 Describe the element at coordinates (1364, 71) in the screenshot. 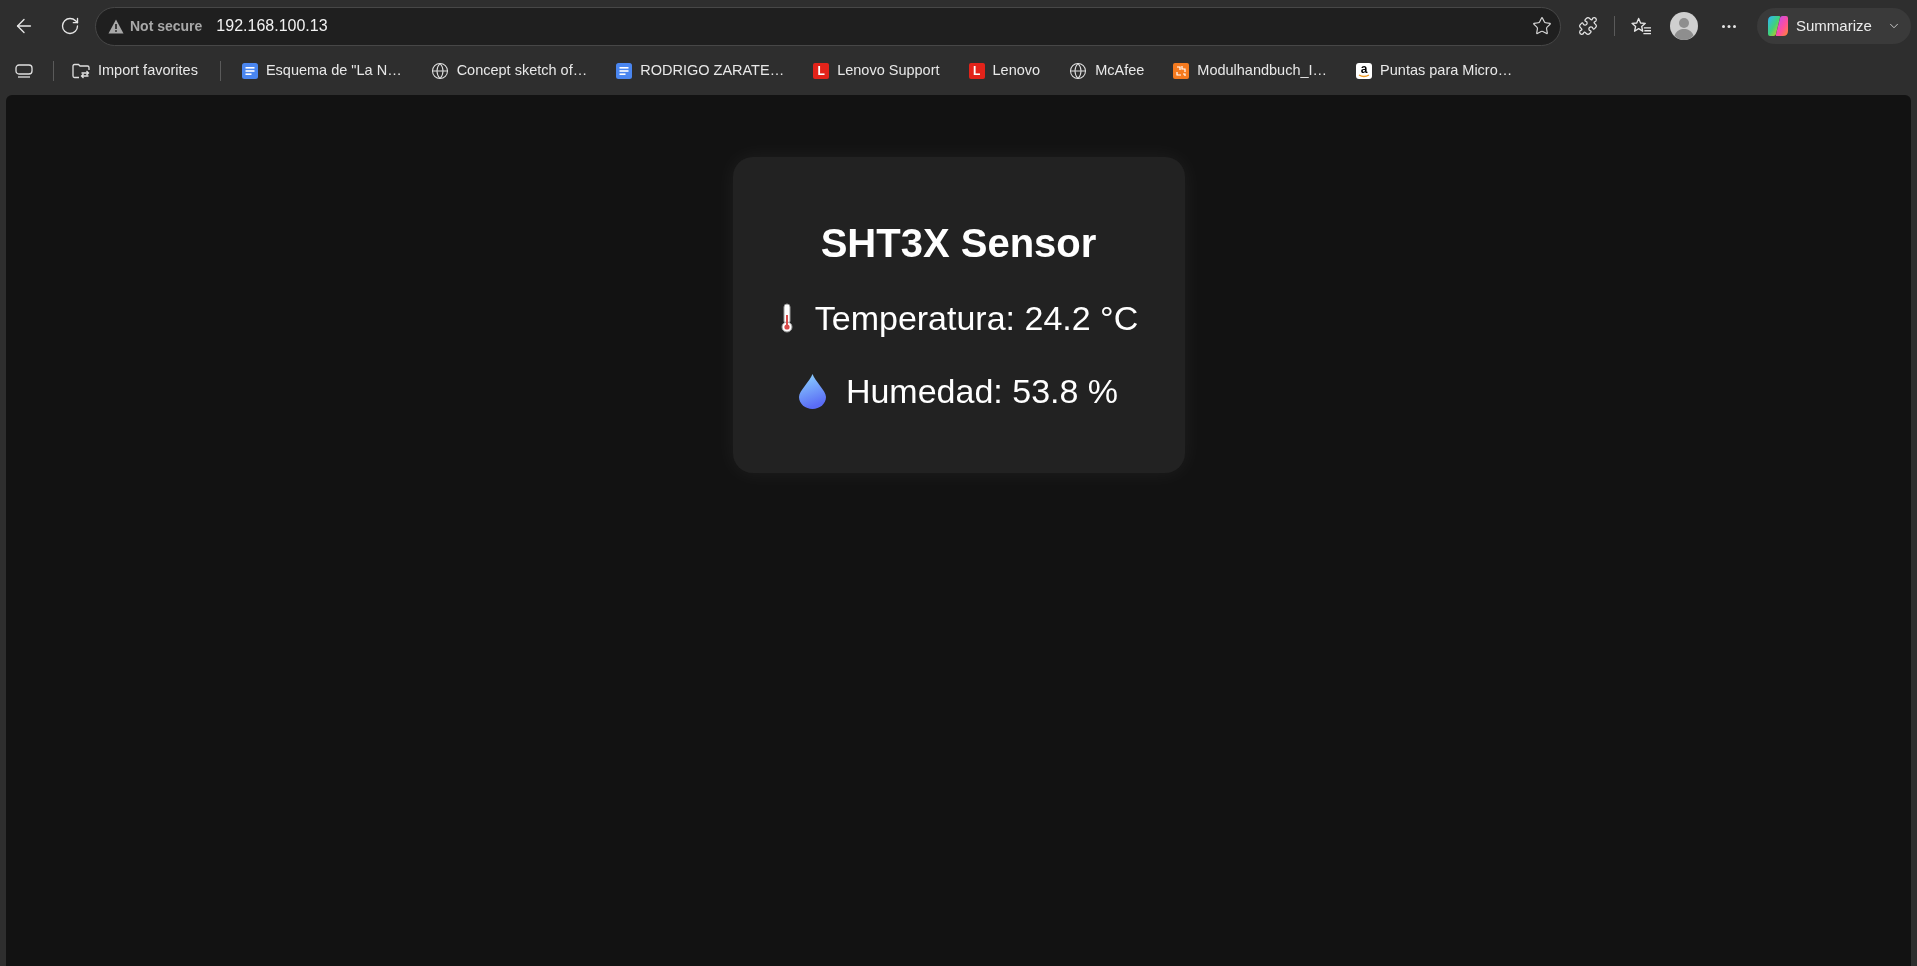

I see `letter-with-smile-icon: a` at that location.